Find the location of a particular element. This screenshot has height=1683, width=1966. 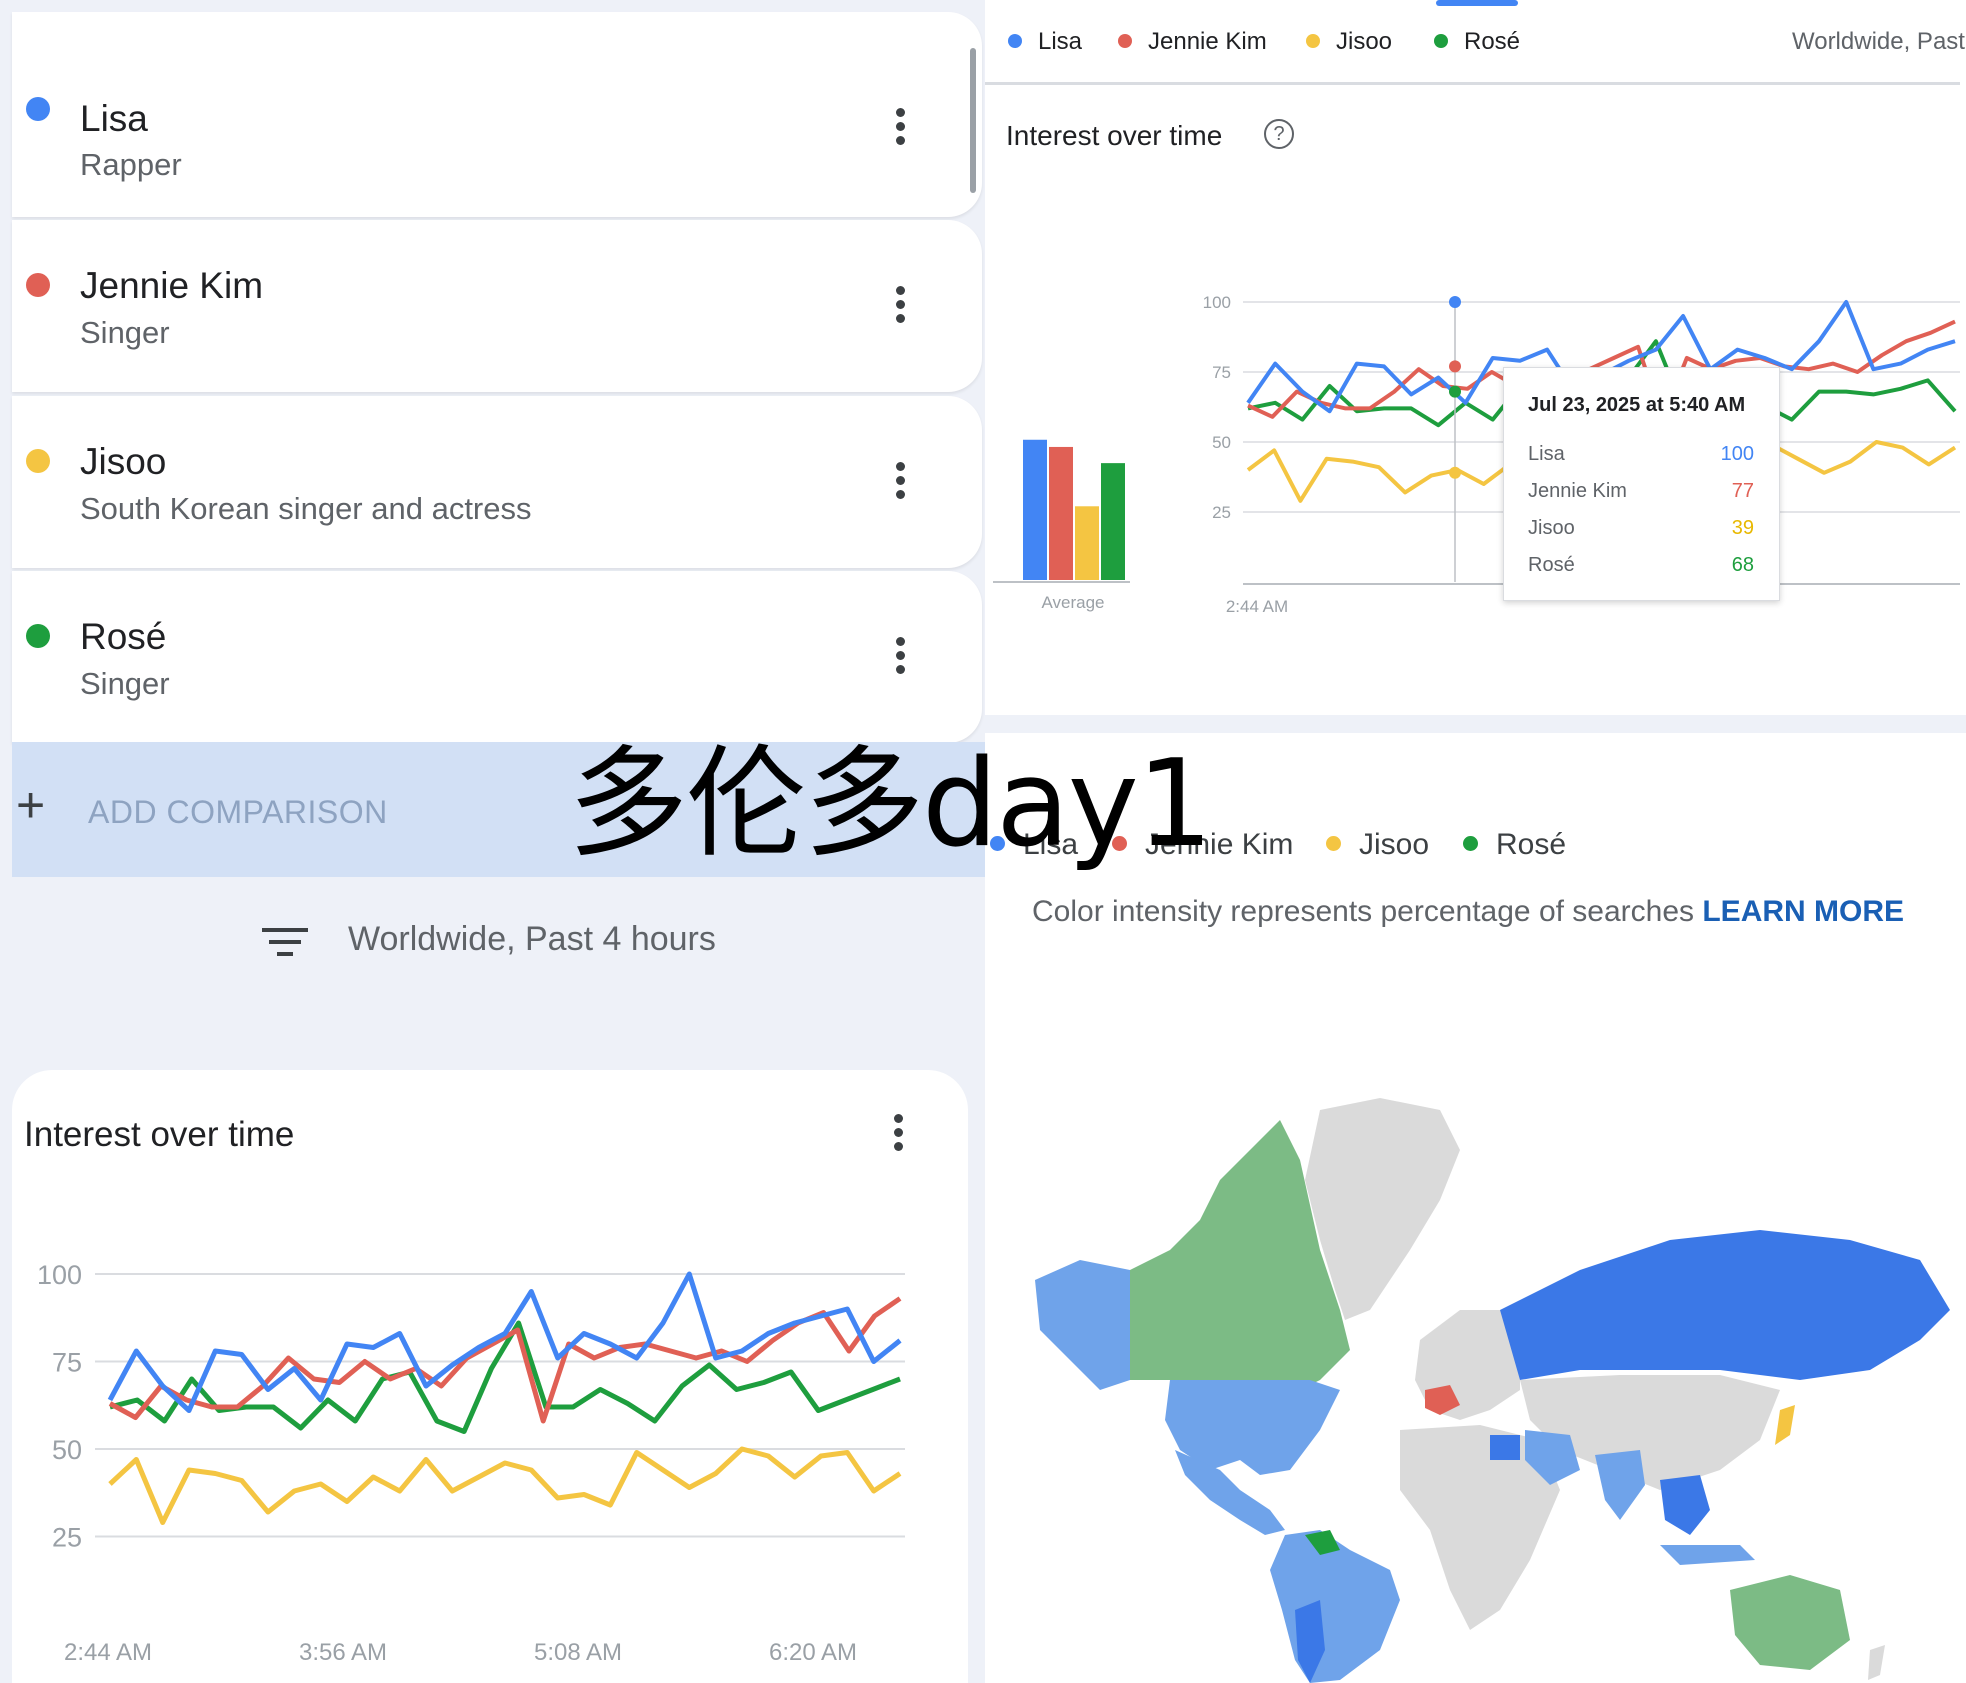

legend-item-jennie: Jennie Kim is located at coordinates (1192, 42).